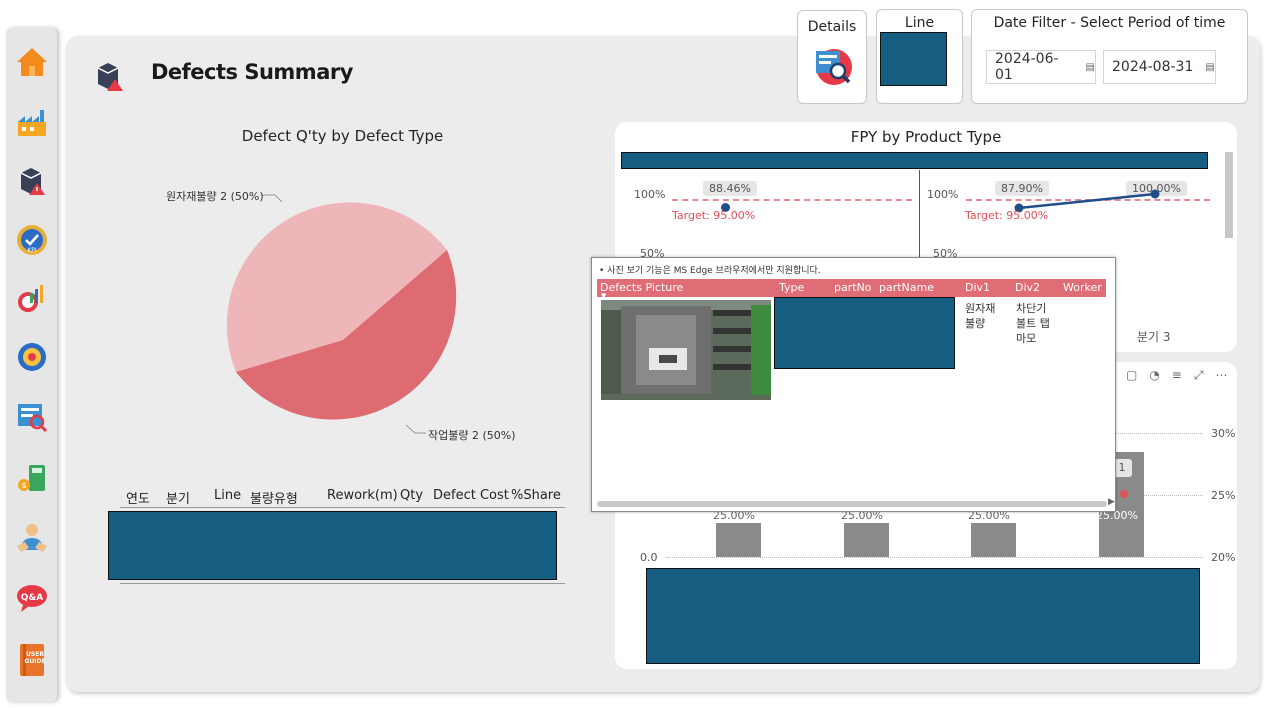  I want to click on line-slicer: Line, so click(919, 56).